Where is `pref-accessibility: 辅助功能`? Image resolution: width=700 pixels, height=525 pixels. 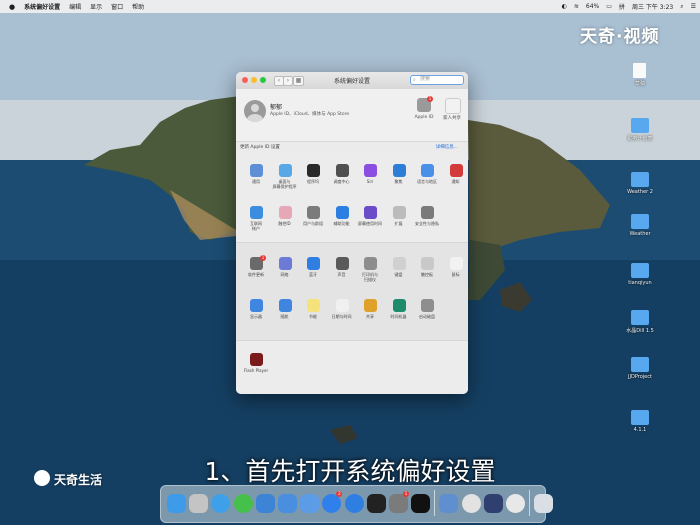
pref-accessibility: 辅助功能 is located at coordinates (342, 221).